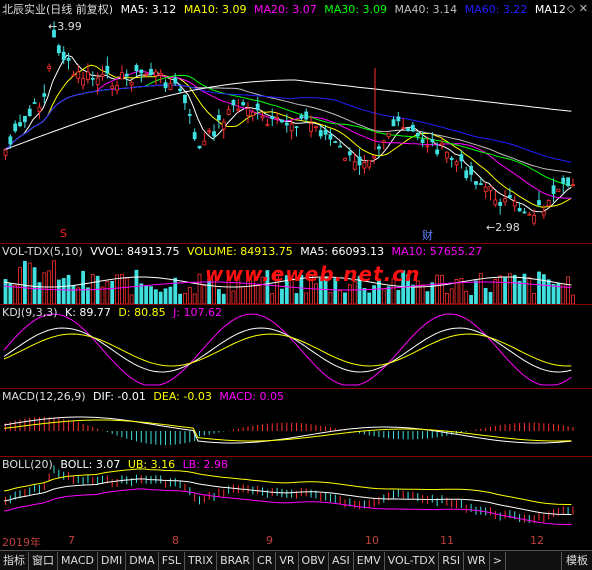  What do you see at coordinates (477, 560) in the screenshot?
I see `tab-wr: WR` at bounding box center [477, 560].